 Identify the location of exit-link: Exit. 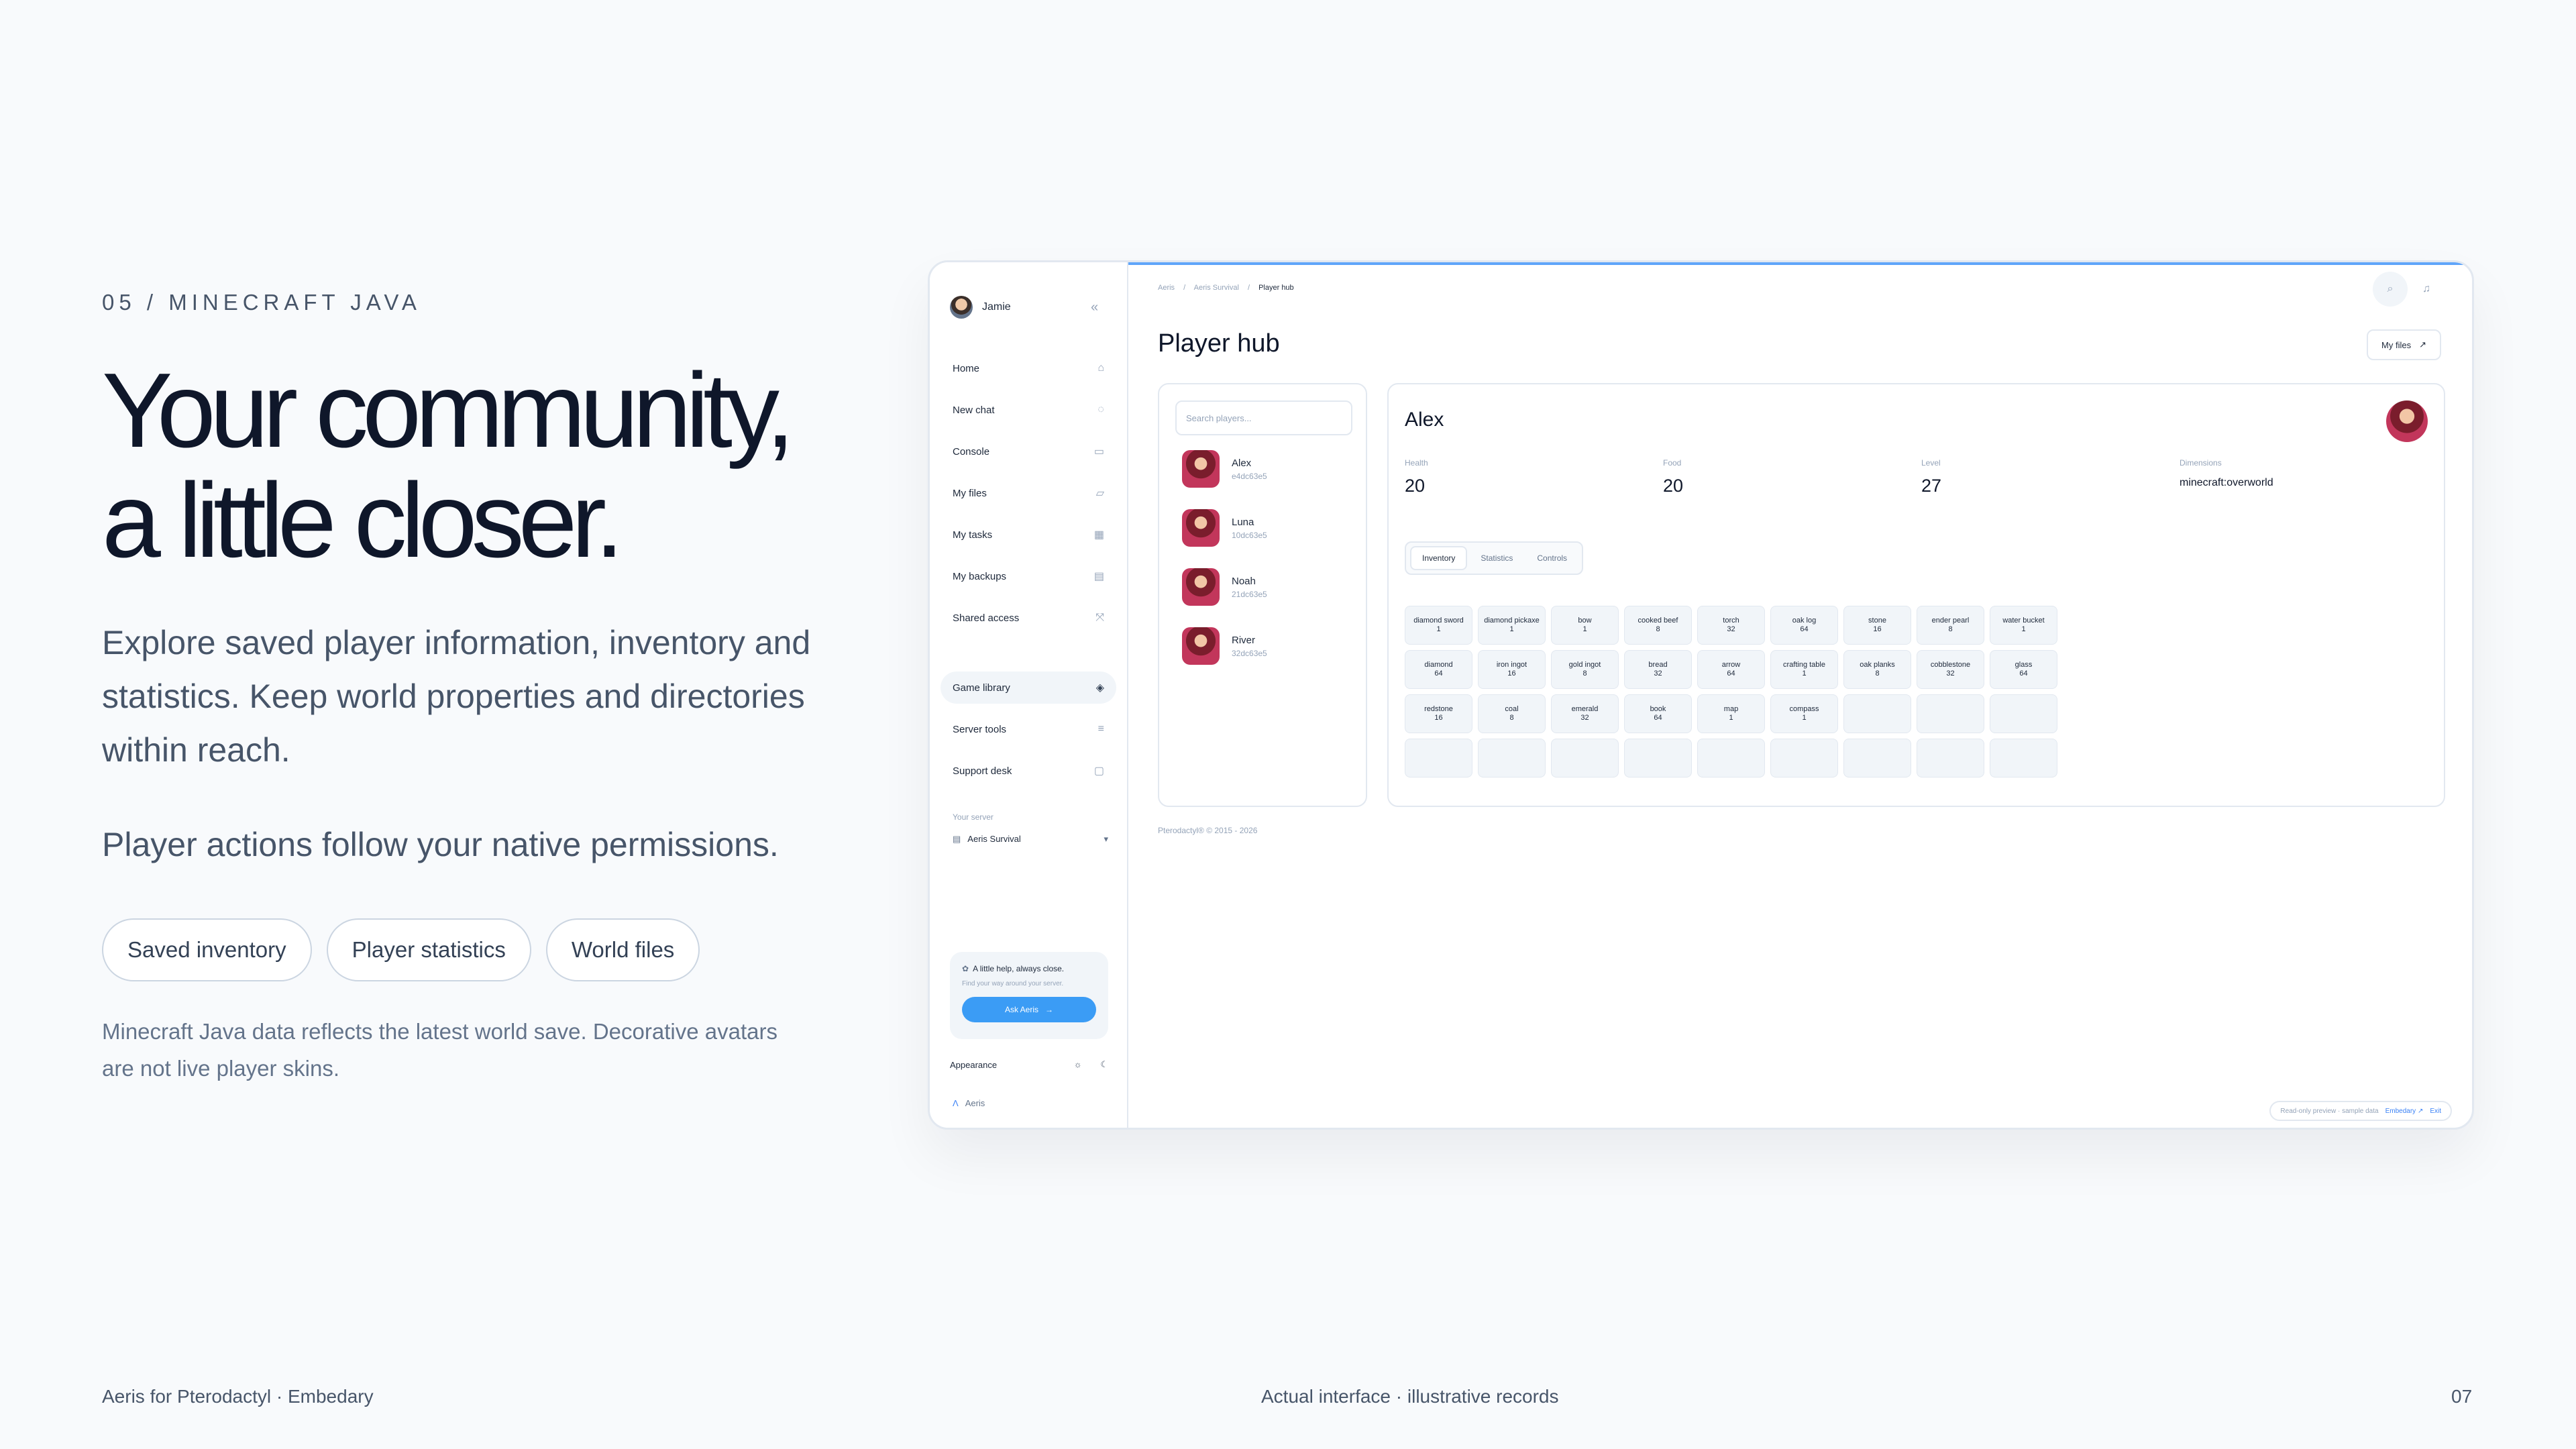
(2435, 1111).